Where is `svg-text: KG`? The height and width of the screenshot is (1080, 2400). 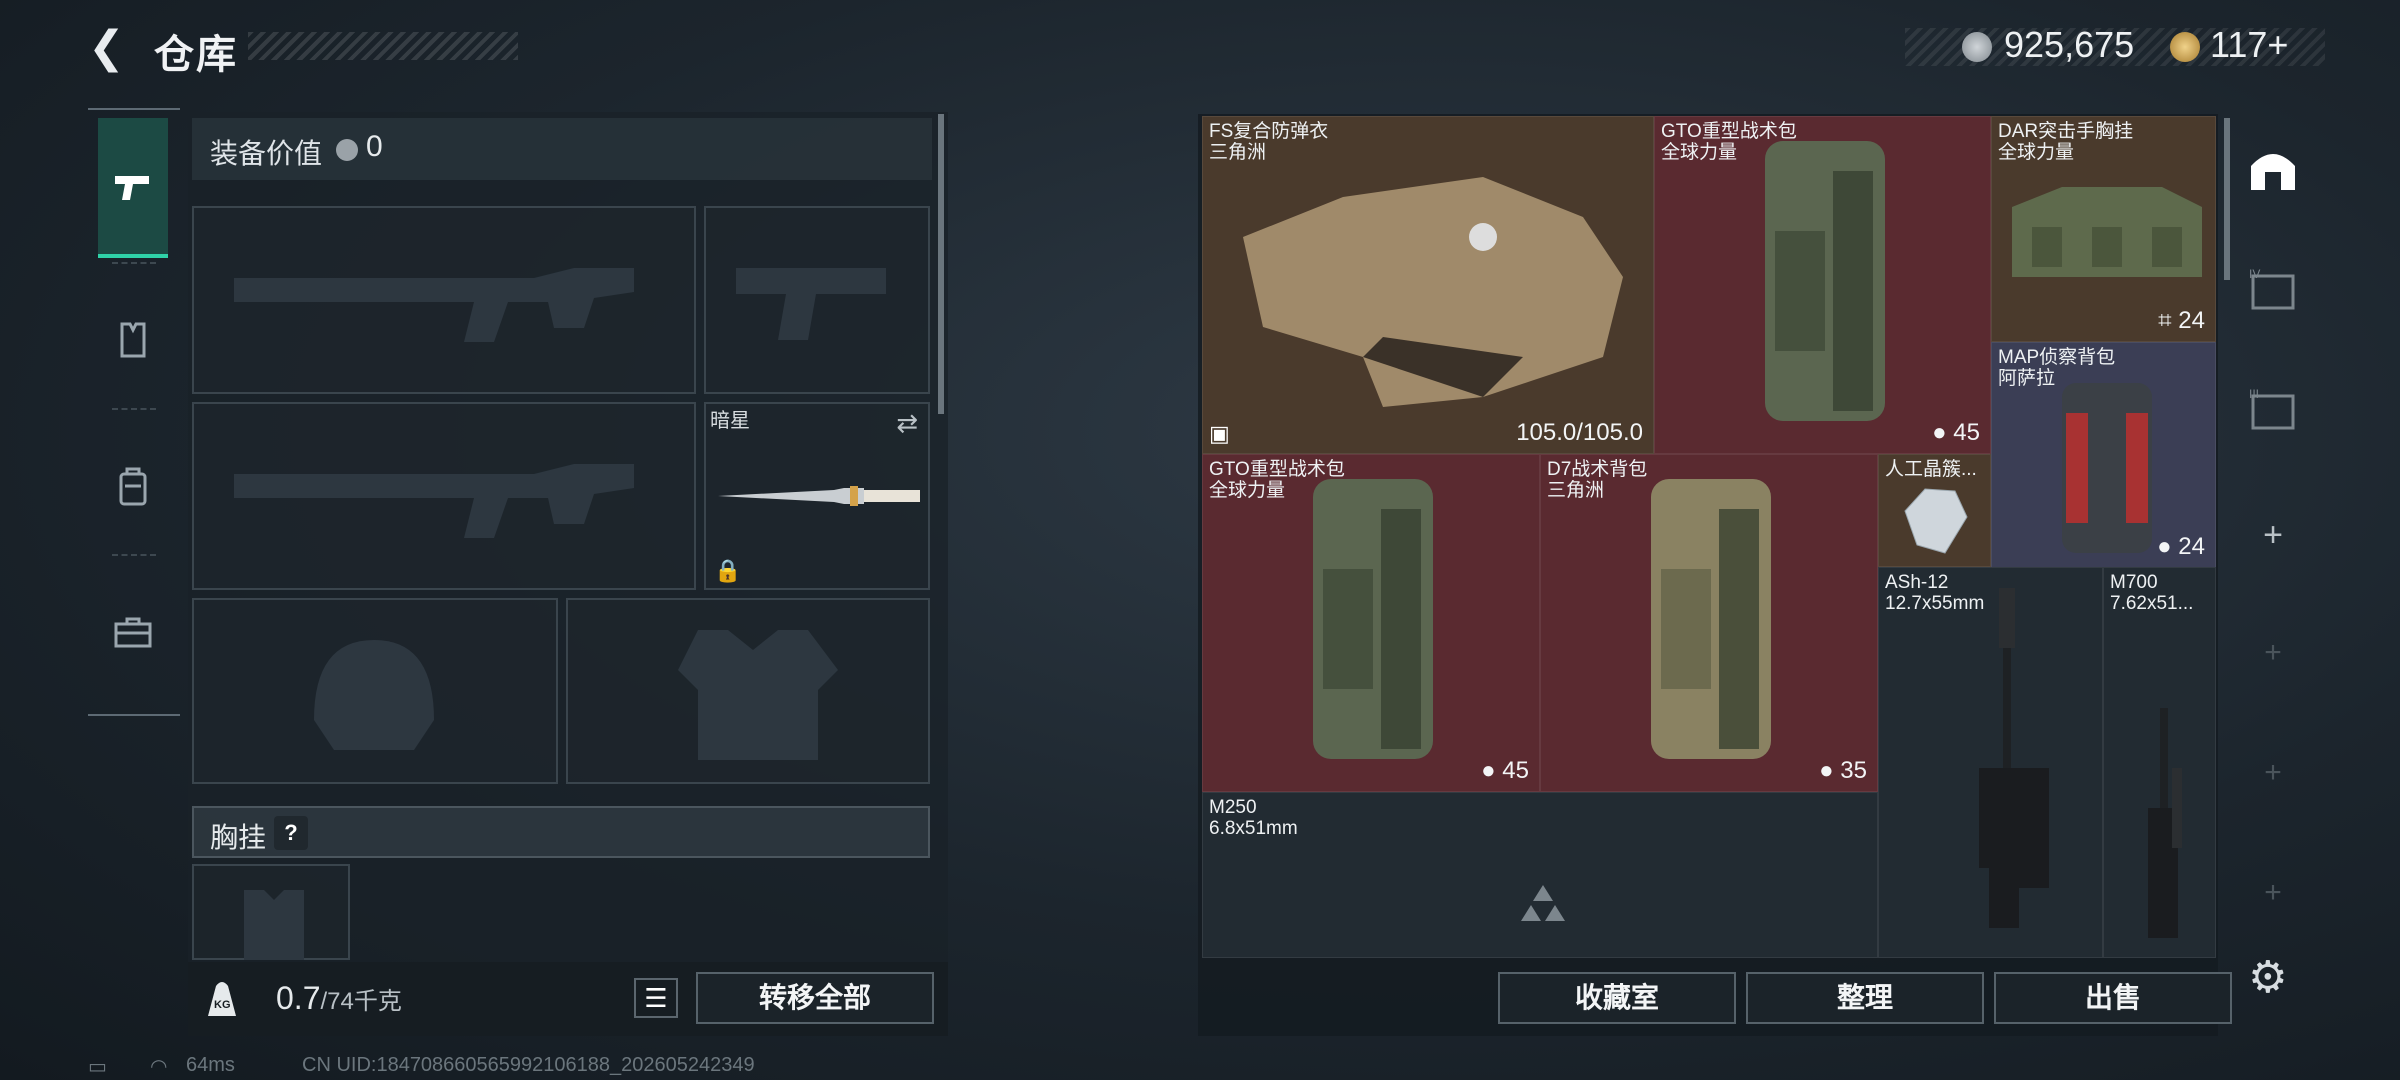 svg-text: KG is located at coordinates (222, 1005).